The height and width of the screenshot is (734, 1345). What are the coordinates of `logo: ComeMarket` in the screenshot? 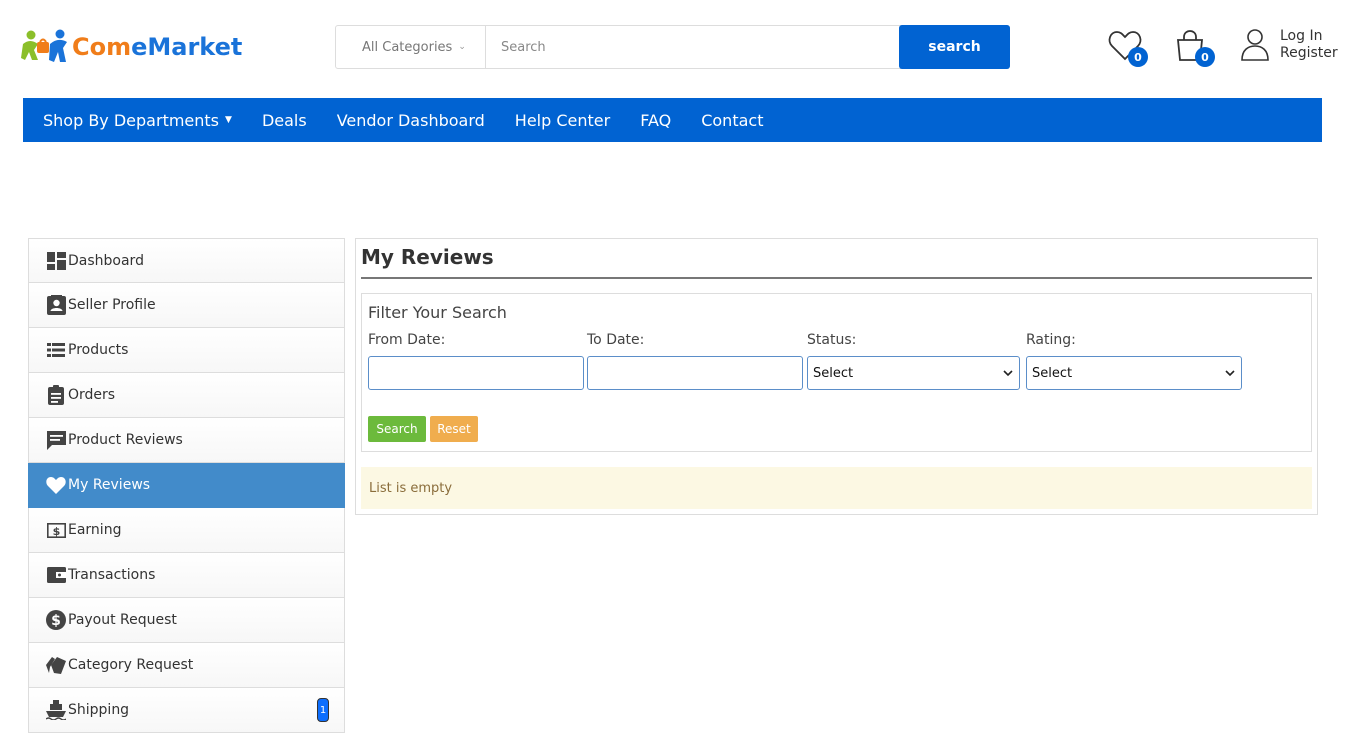 It's located at (131, 47).